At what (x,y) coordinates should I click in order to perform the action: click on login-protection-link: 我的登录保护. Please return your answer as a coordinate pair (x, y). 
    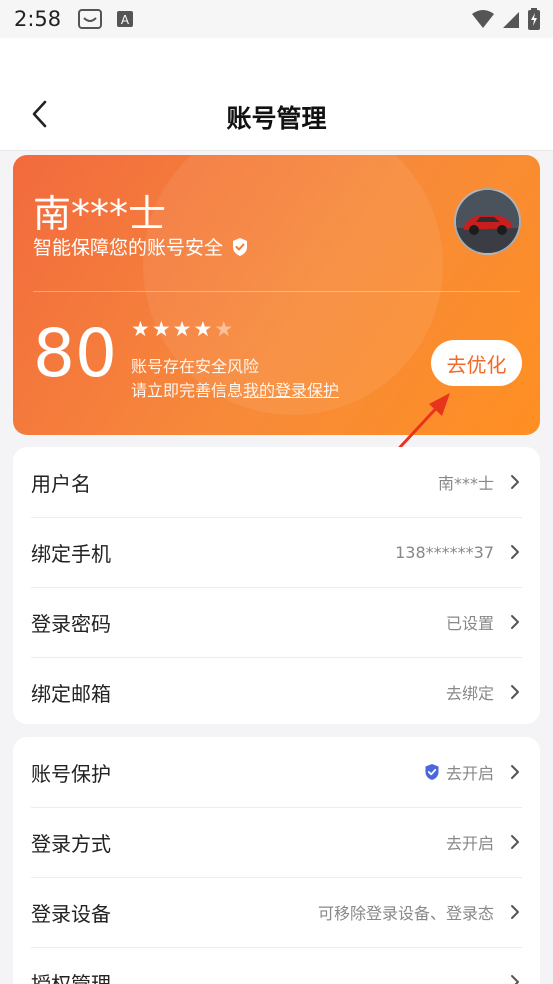
    Looking at the image, I should click on (291, 390).